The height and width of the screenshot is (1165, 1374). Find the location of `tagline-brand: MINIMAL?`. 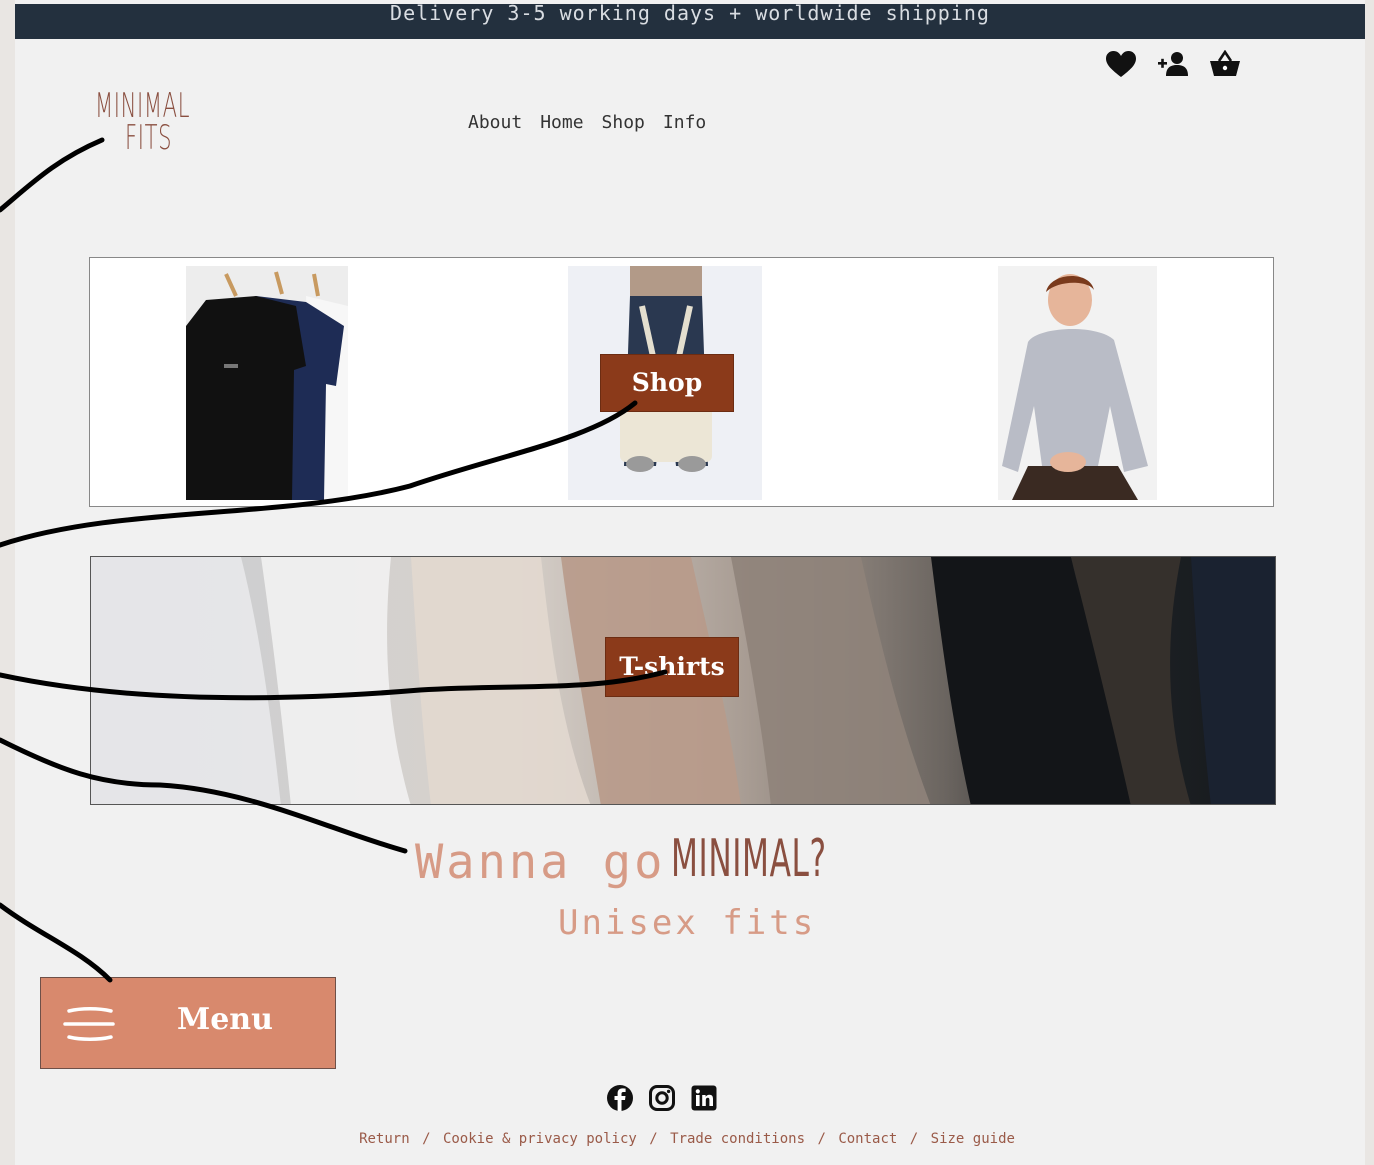

tagline-brand: MINIMAL? is located at coordinates (749, 859).